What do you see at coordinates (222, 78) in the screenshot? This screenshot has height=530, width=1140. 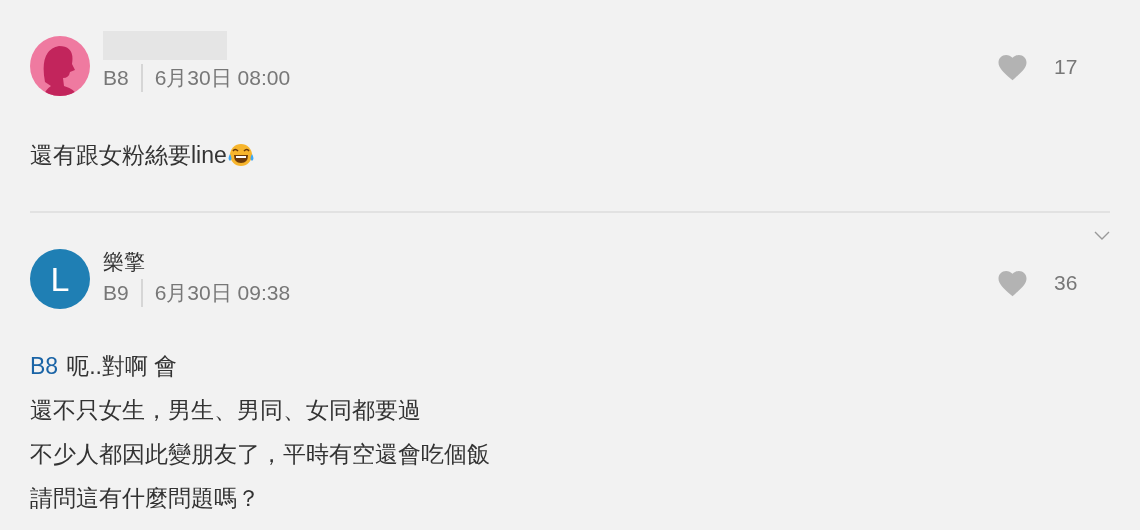 I see `post-time: 6月30日 08:00` at bounding box center [222, 78].